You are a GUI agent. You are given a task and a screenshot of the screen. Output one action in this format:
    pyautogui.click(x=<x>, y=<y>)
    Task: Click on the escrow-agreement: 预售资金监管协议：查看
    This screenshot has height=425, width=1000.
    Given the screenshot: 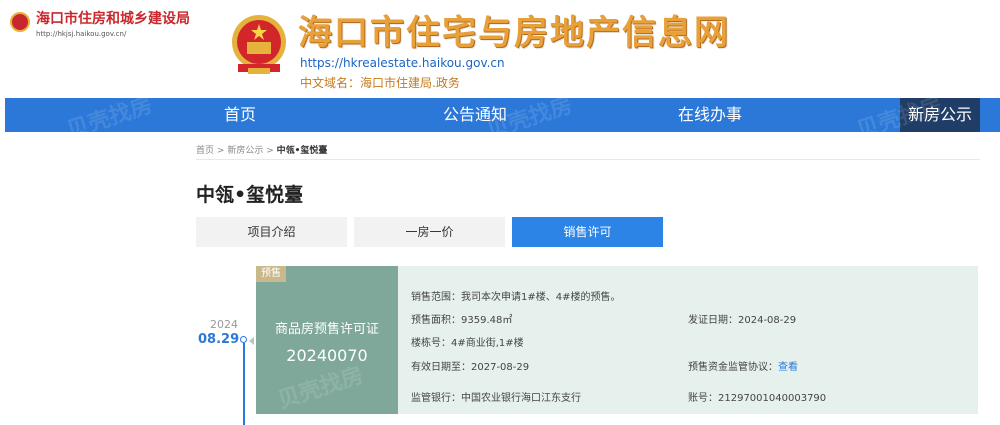 What is the action you would take?
    pyautogui.click(x=743, y=365)
    